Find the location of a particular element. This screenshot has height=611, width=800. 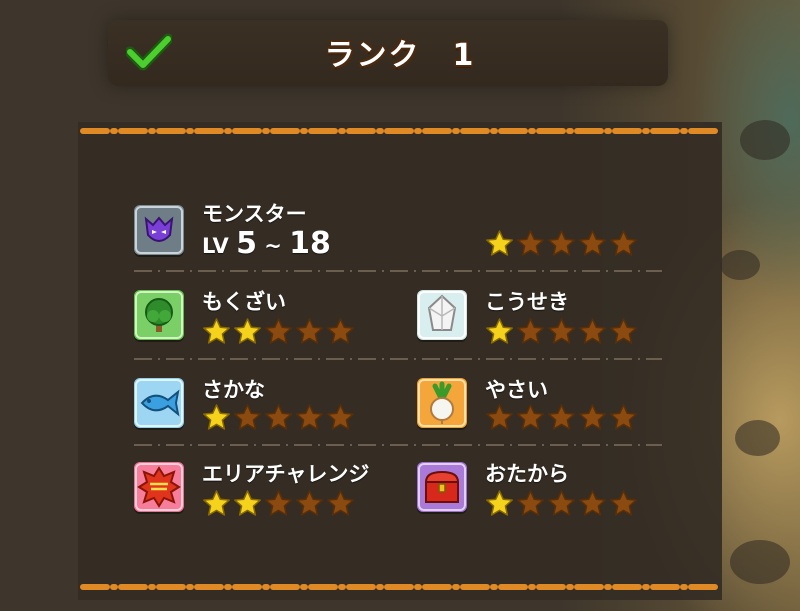

lv-prefix: LV is located at coordinates (215, 246).